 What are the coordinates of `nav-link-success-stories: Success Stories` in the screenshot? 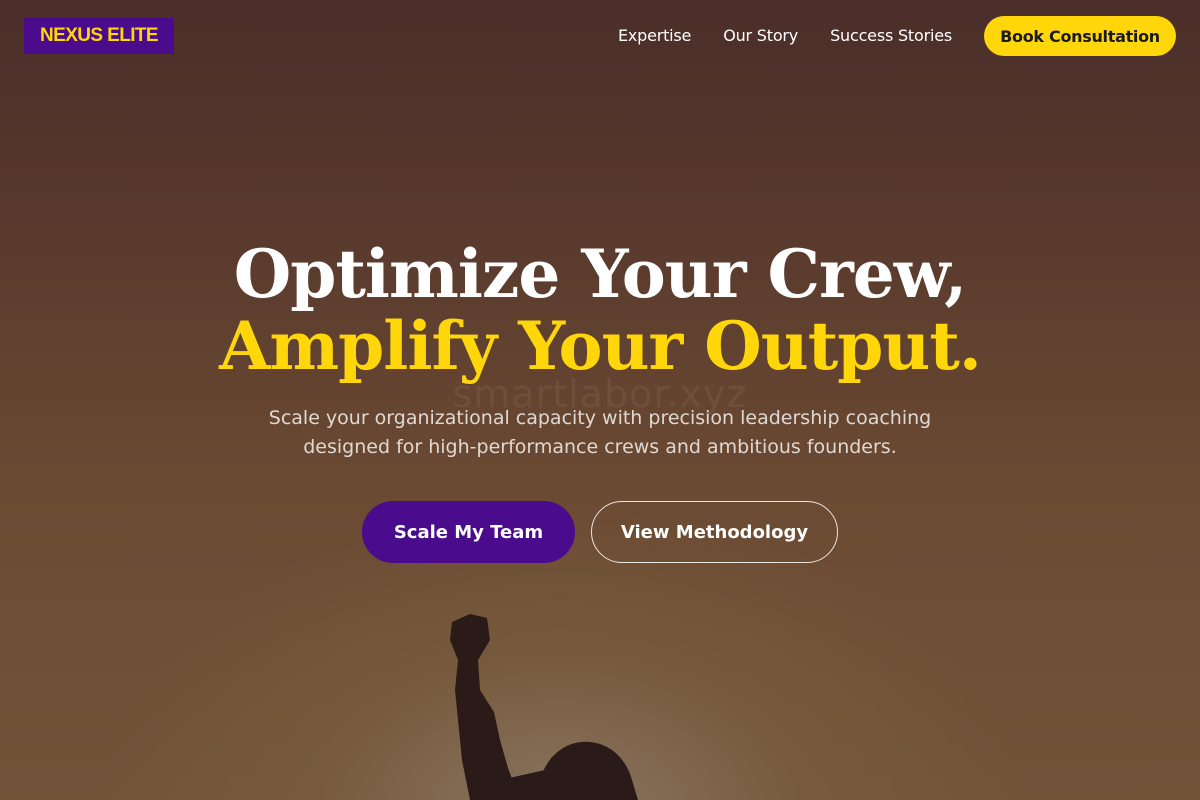 It's located at (891, 36).